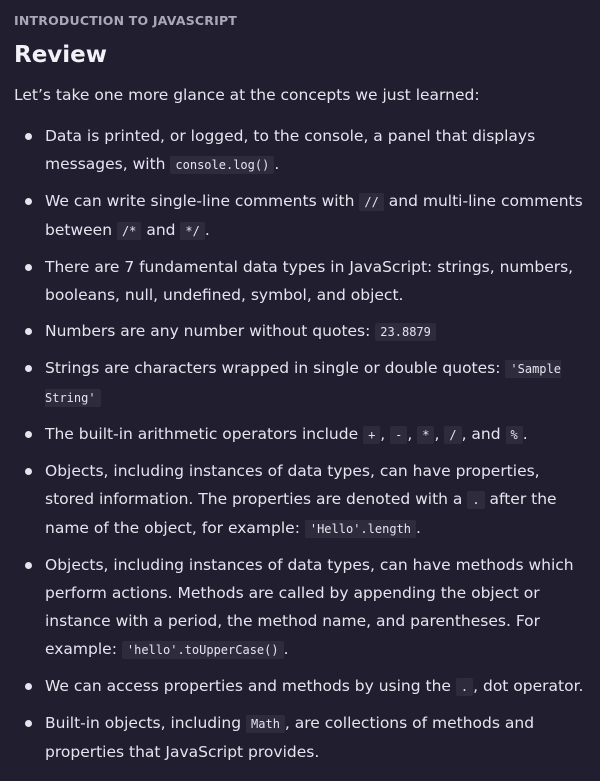 The width and height of the screenshot is (600, 781). What do you see at coordinates (514, 435) in the screenshot?
I see `inline-code: %` at bounding box center [514, 435].